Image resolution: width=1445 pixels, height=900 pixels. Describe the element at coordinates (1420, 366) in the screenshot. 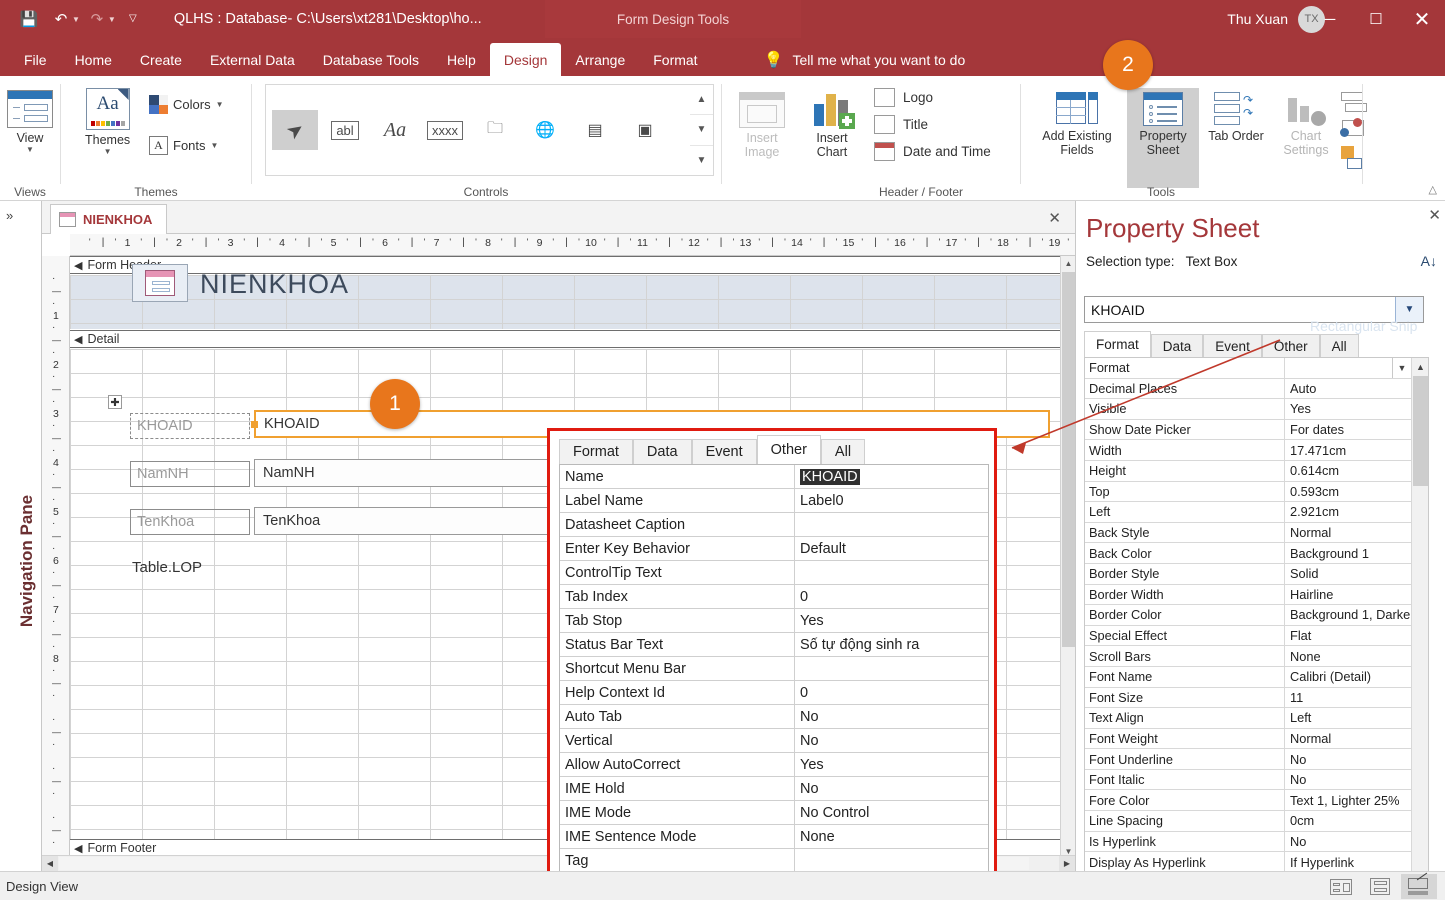

I see `scroll-up-icon: ▲` at that location.